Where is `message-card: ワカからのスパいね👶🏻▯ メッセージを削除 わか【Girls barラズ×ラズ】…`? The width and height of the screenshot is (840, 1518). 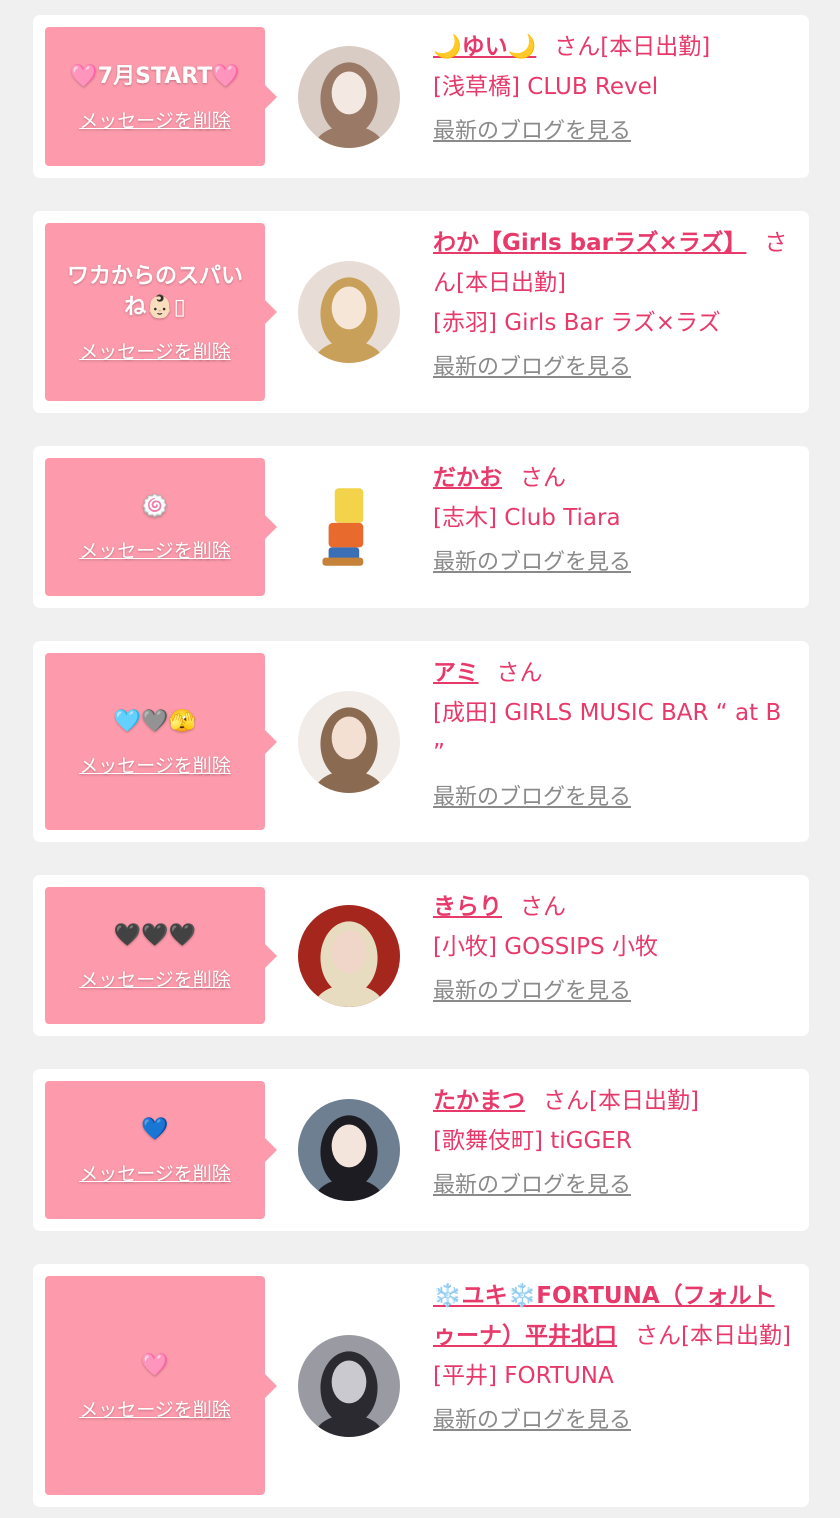 message-card: ワカからのスパいね👶🏻▯ メッセージを削除 わか【Girls barラズ×ラズ】… is located at coordinates (421, 312).